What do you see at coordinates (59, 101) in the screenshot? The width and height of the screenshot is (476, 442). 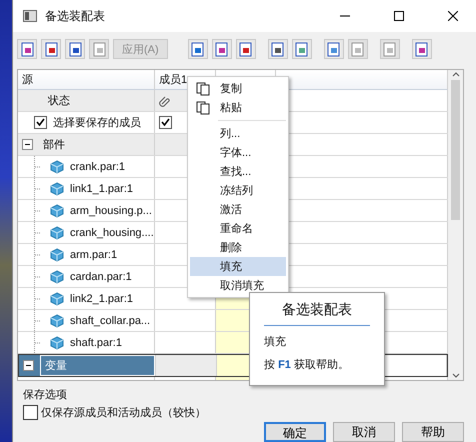 I see `status-label: 状态` at bounding box center [59, 101].